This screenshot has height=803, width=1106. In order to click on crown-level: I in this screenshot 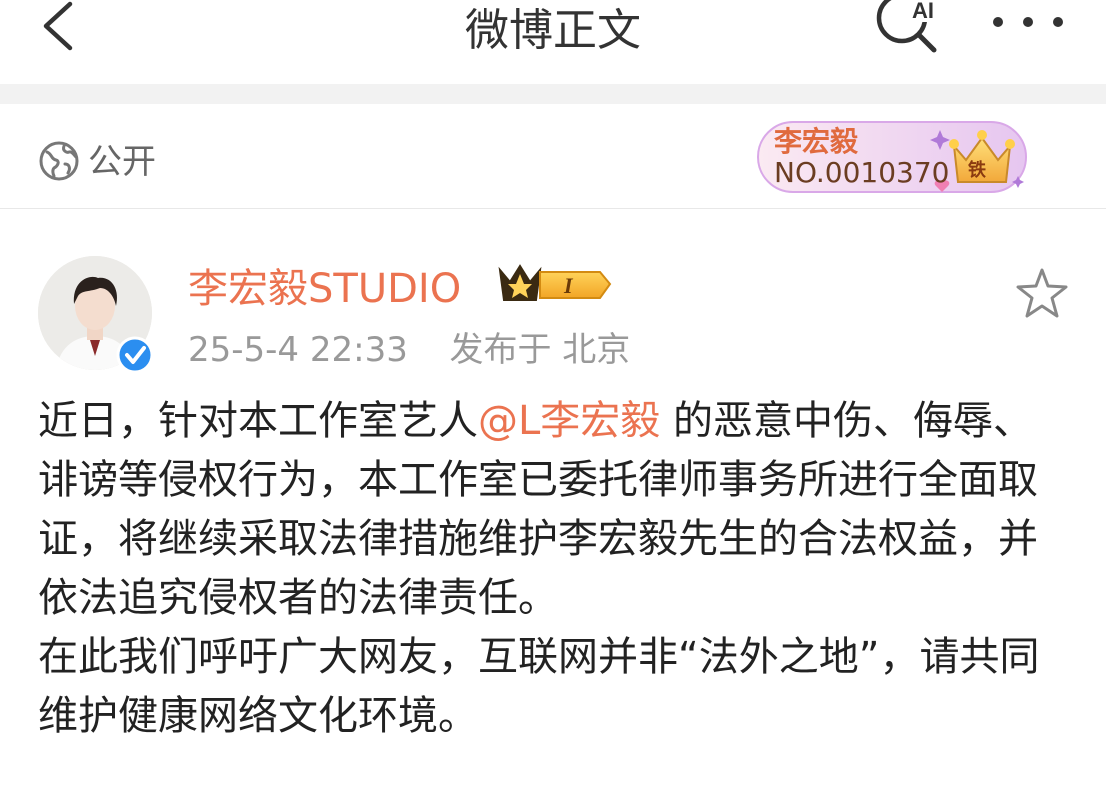, I will do `click(568, 285)`.